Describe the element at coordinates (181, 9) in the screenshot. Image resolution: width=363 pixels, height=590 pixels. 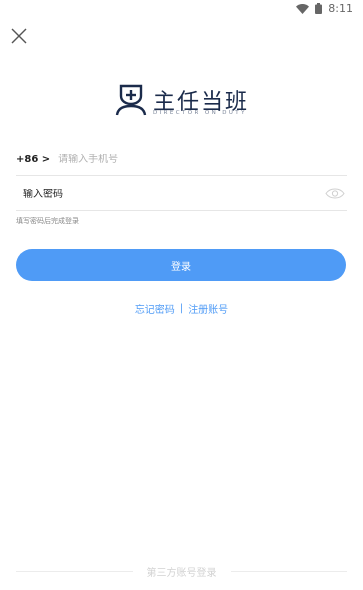
I see `status-bar: 8:11` at that location.